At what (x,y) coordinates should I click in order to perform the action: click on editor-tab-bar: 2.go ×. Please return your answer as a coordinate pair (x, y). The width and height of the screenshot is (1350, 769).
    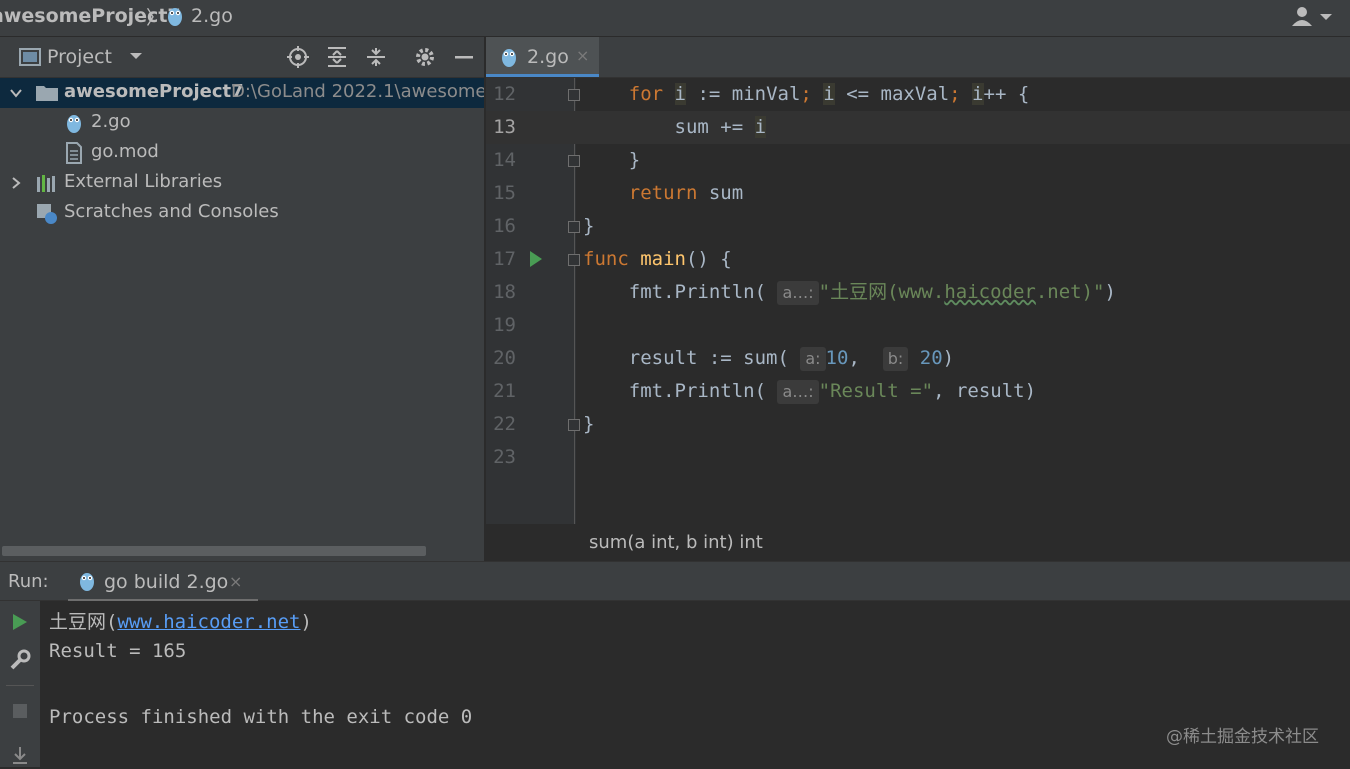
    Looking at the image, I should click on (918, 57).